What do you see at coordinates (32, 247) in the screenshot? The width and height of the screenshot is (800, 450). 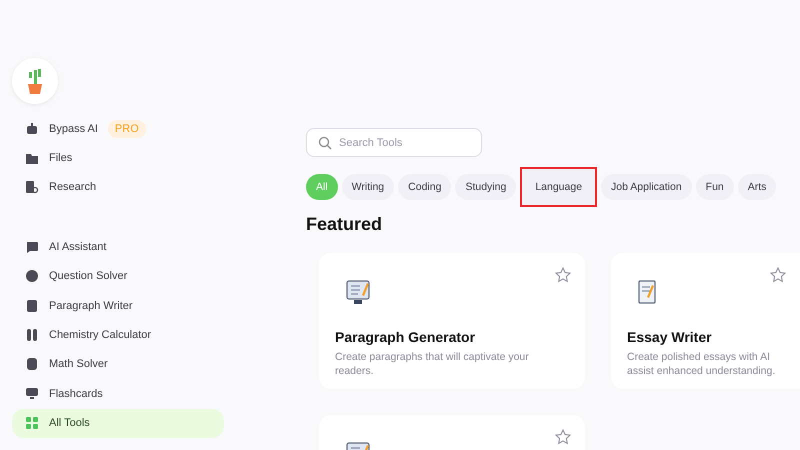 I see `chat-icon` at bounding box center [32, 247].